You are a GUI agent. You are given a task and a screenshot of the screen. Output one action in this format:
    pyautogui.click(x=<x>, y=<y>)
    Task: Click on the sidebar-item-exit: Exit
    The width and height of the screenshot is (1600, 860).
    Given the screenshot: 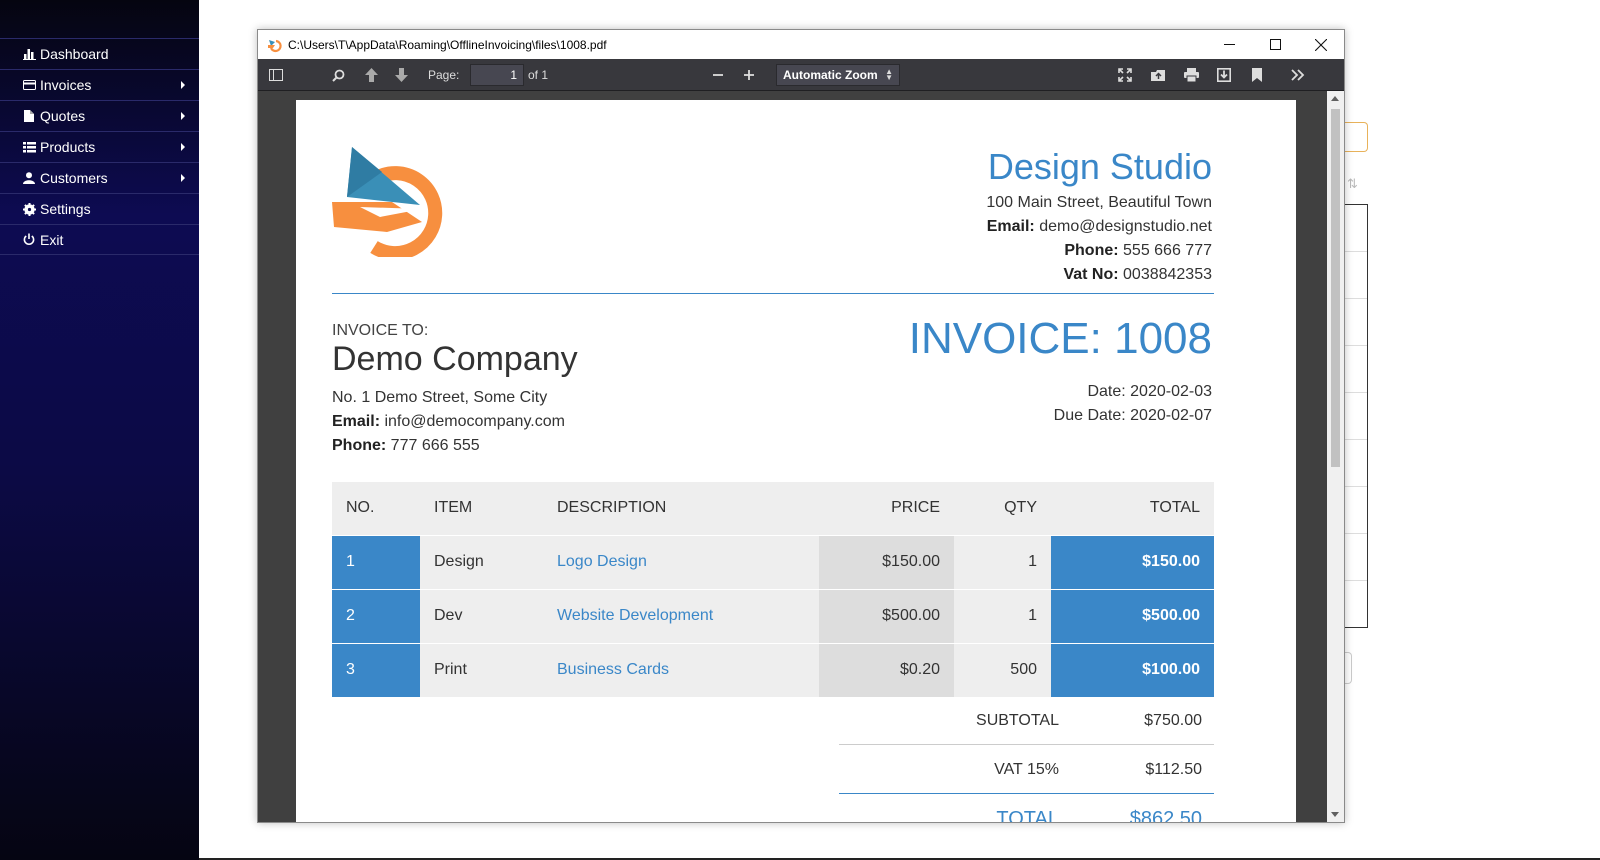 What is the action you would take?
    pyautogui.click(x=99, y=239)
    